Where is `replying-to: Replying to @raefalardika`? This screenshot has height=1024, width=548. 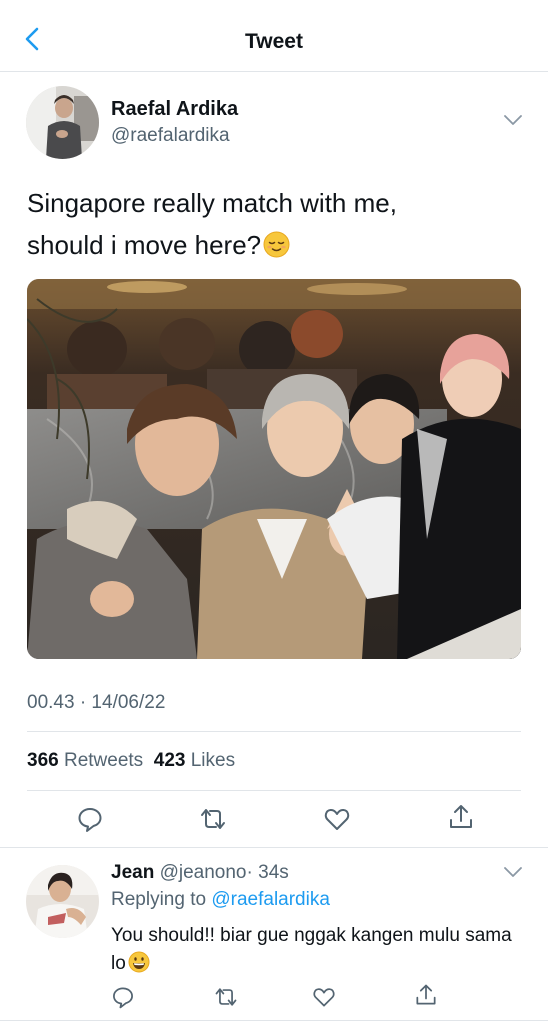
replying-to: Replying to @raefalardika is located at coordinates (220, 900).